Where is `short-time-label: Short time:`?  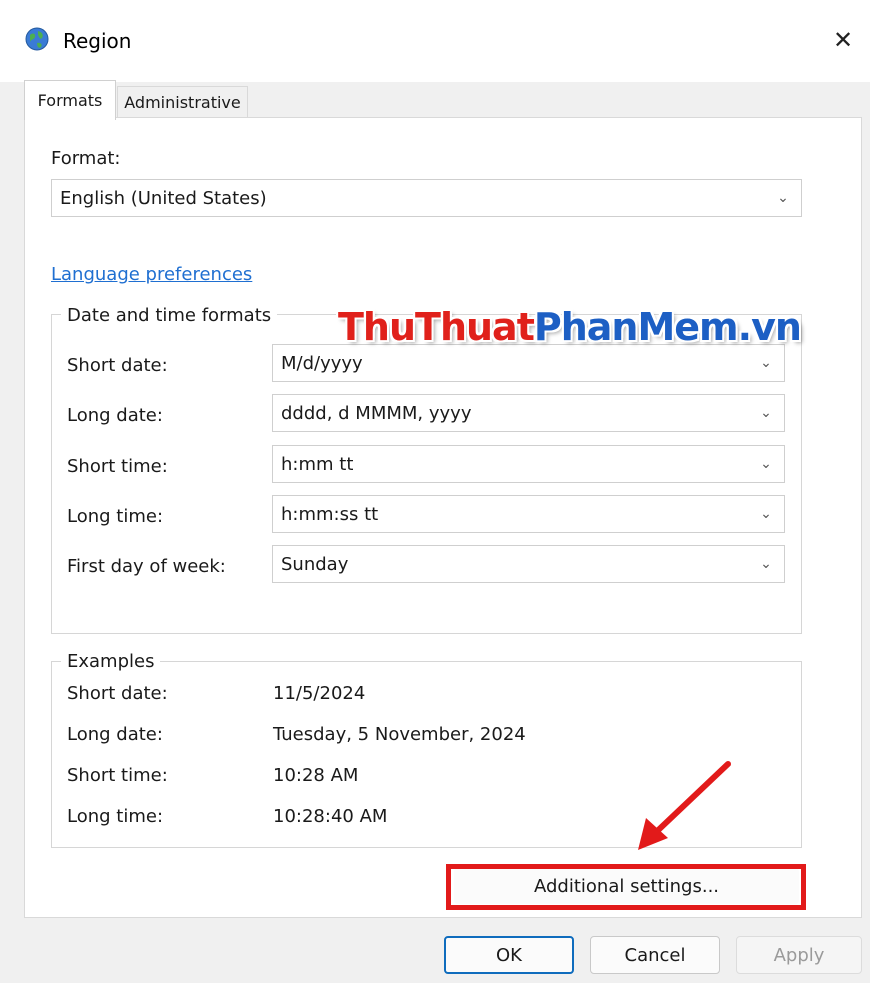 short-time-label: Short time: is located at coordinates (117, 466).